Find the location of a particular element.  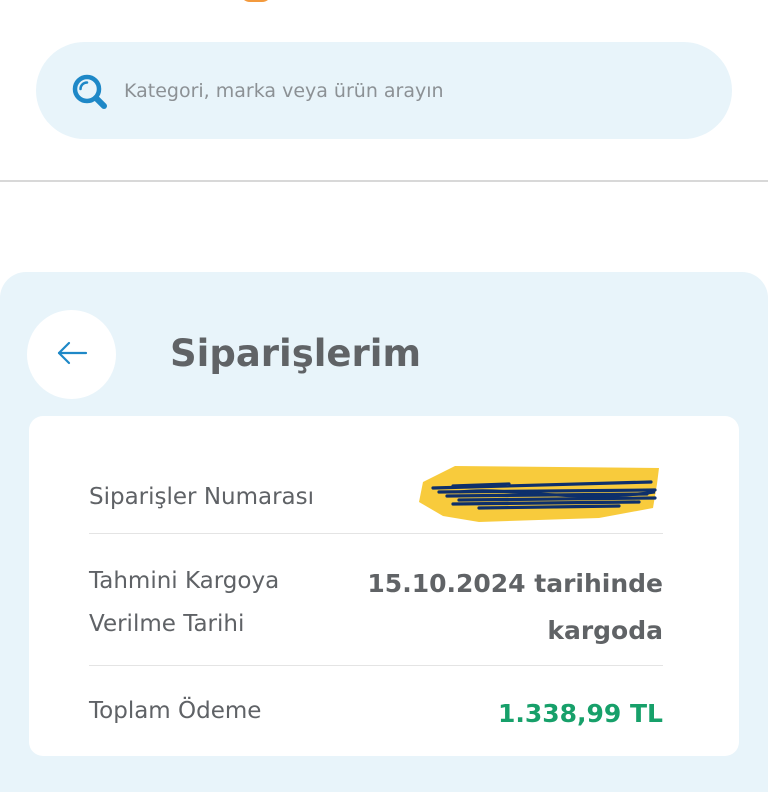

arrow-left-icon is located at coordinates (72, 355).